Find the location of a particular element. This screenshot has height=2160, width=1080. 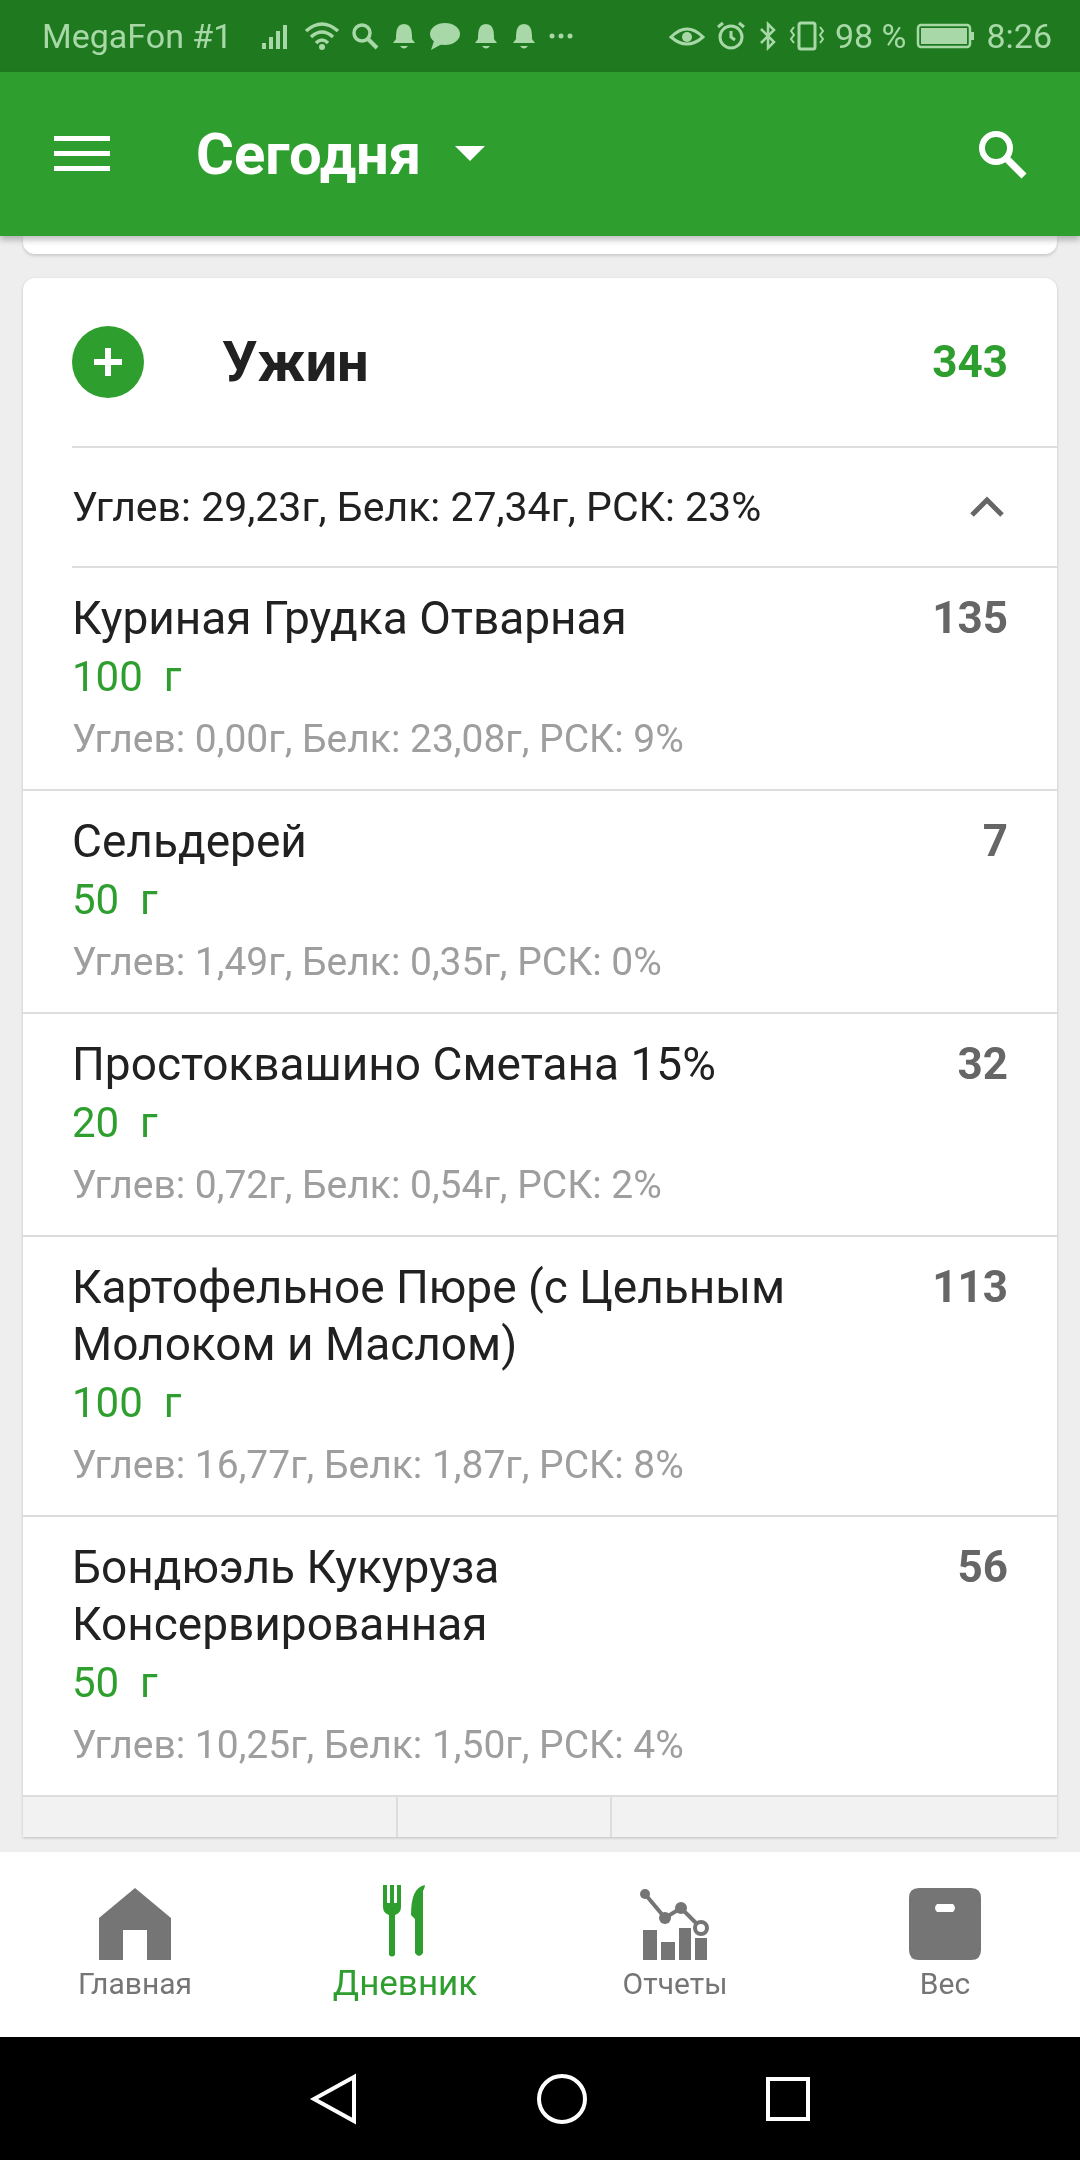

alarm-icon is located at coordinates (730, 36).